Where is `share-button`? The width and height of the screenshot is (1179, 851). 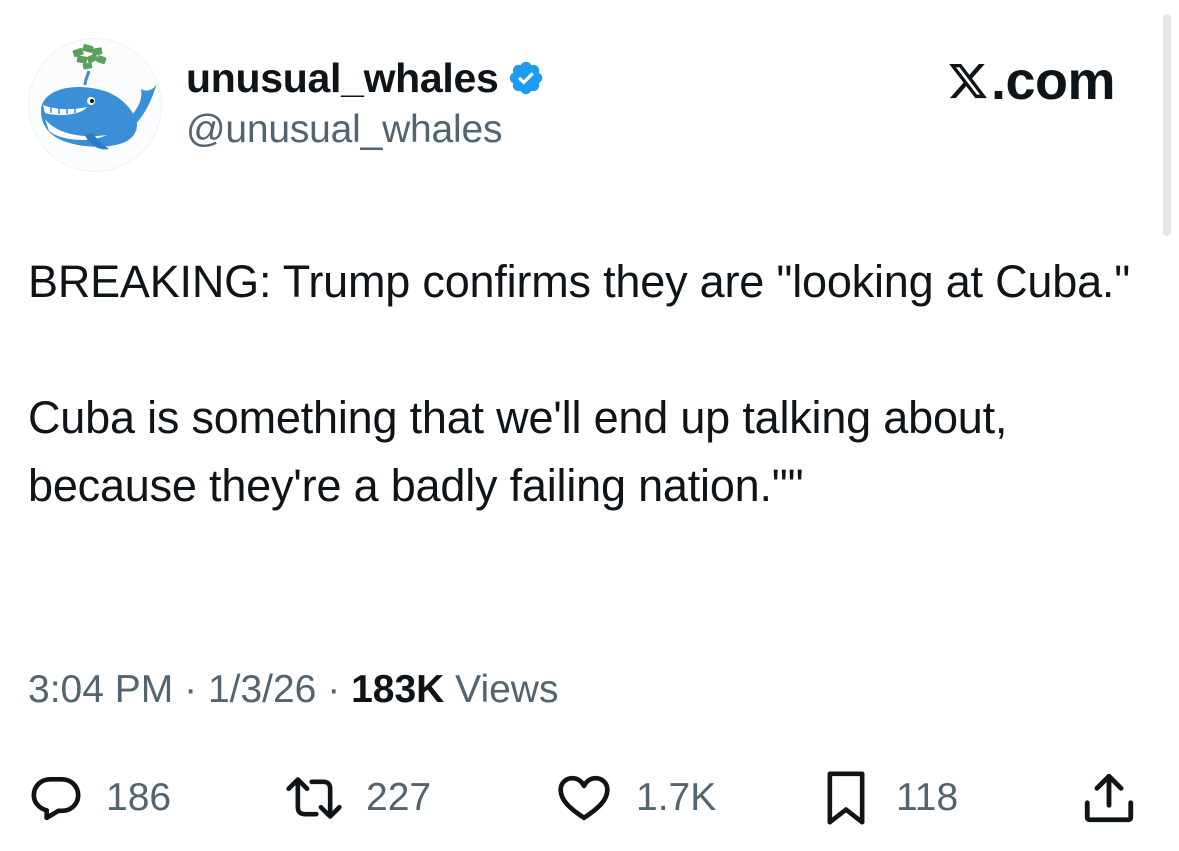 share-button is located at coordinates (1109, 798).